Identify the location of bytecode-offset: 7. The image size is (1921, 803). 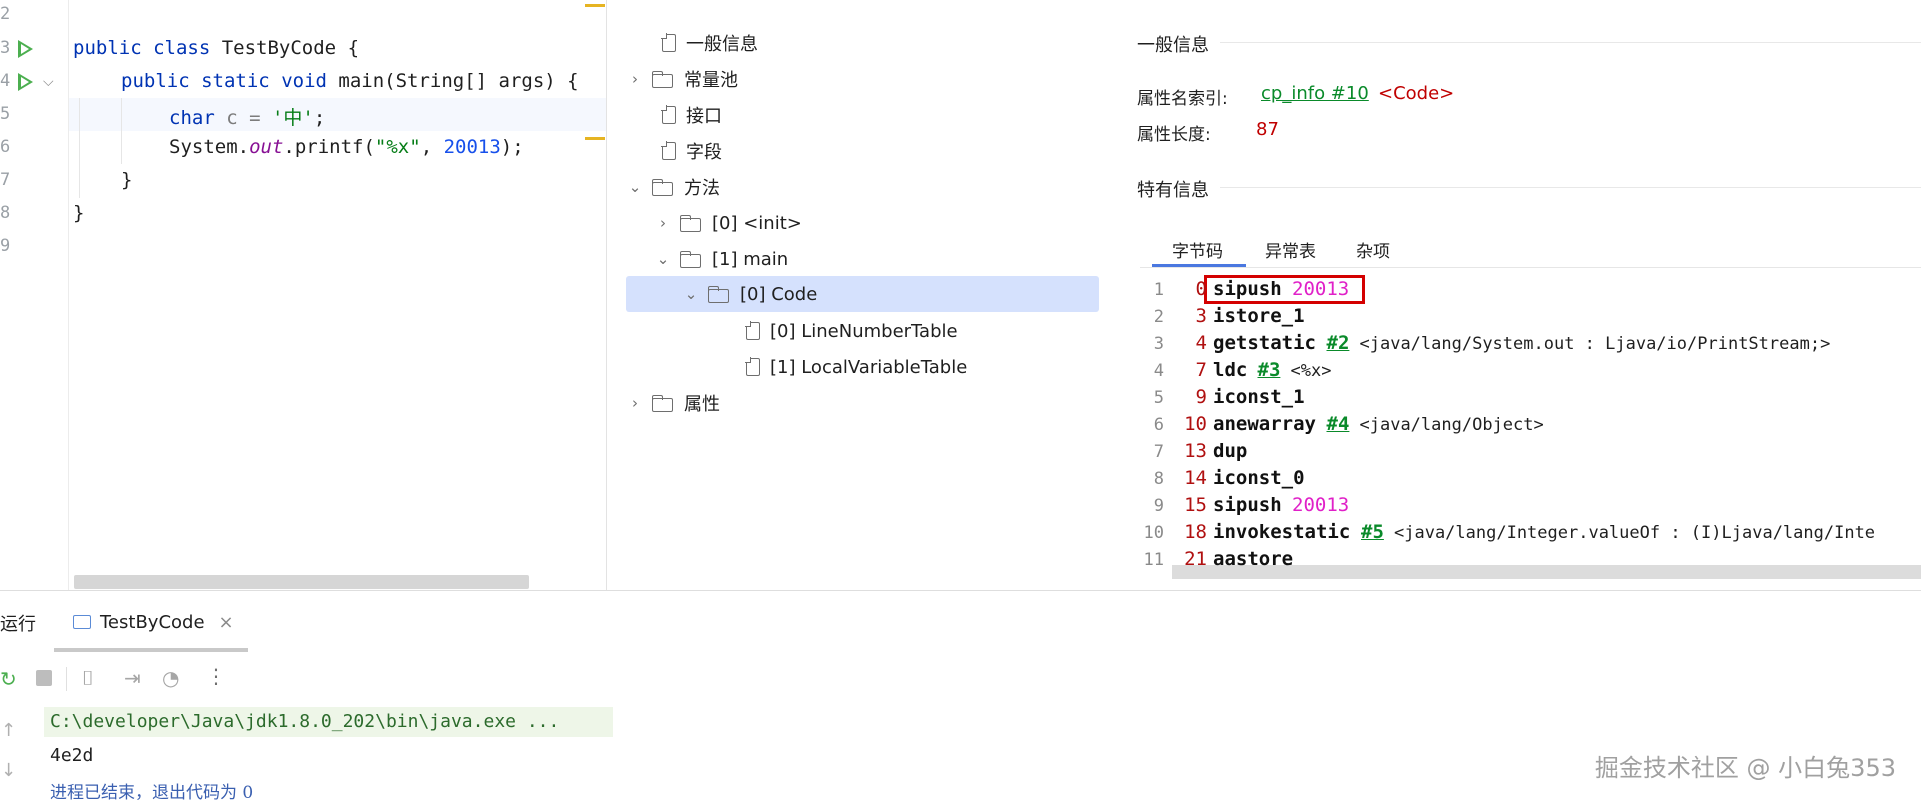
(1201, 370).